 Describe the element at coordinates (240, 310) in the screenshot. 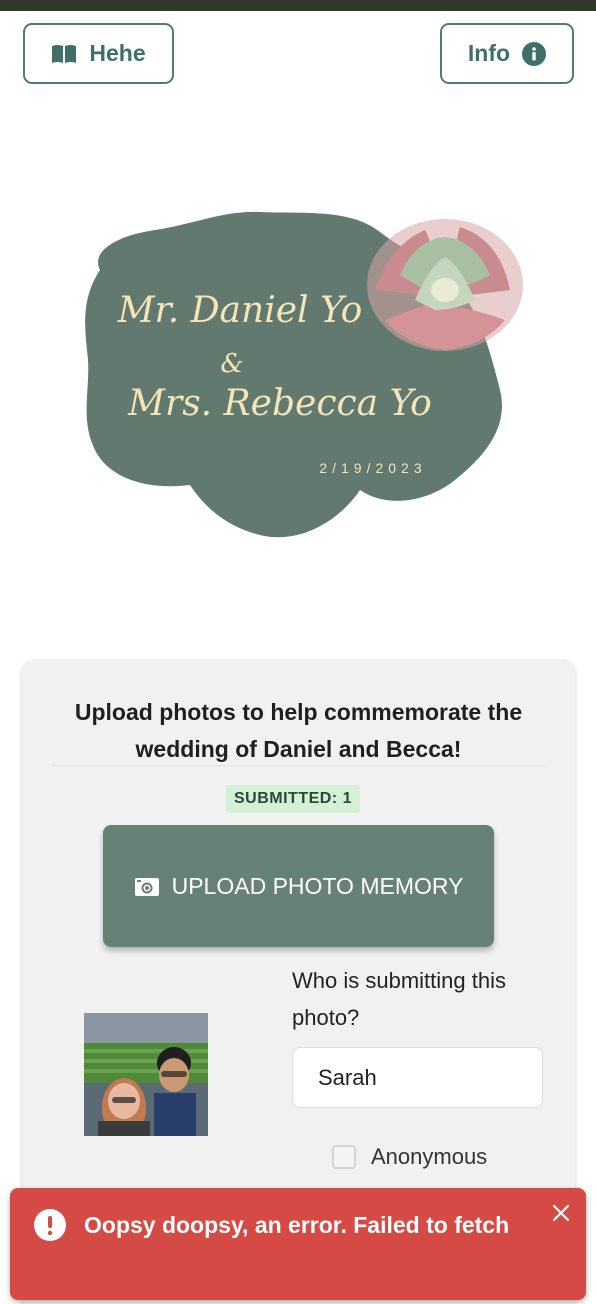

I see `logo-line-1: Mr. Daniel Yo` at that location.